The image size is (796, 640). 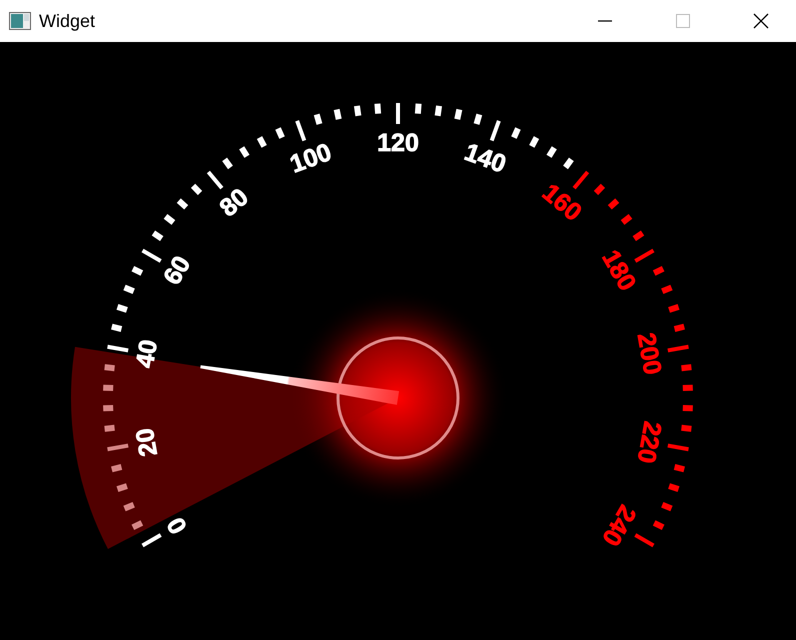 What do you see at coordinates (761, 21) in the screenshot?
I see `close-icon` at bounding box center [761, 21].